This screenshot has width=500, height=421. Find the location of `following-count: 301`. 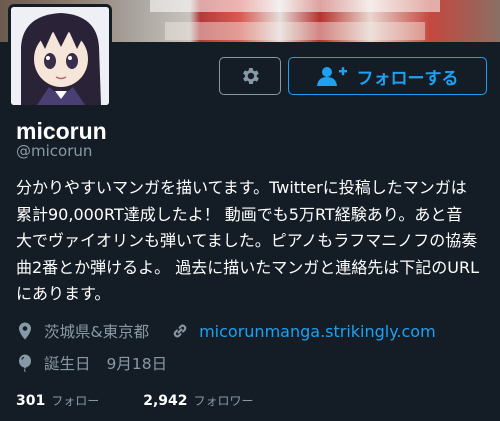

following-count: 301 is located at coordinates (31, 401).